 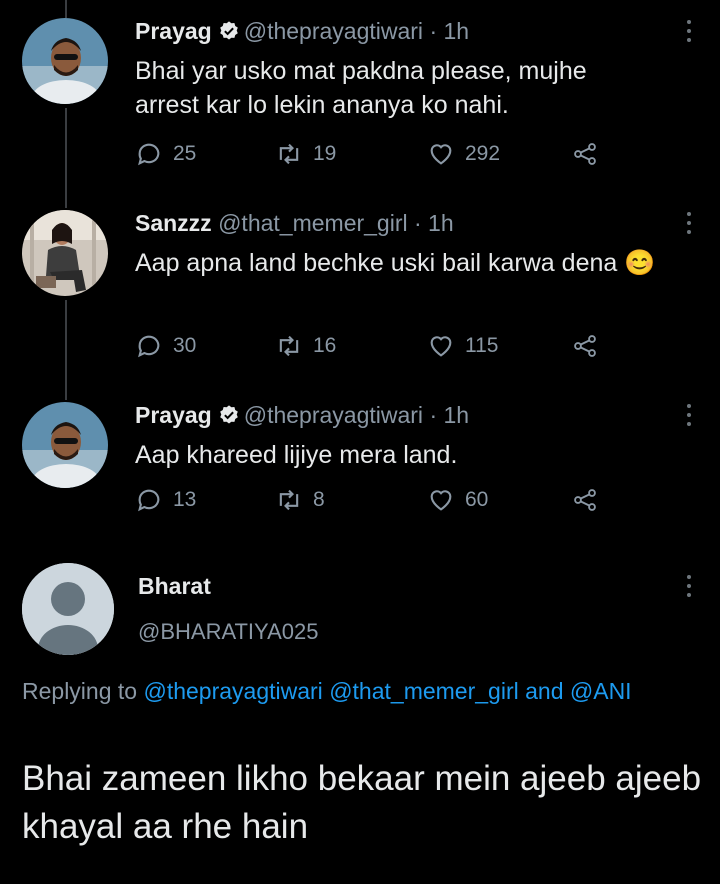 I want to click on retweet-count: 16, so click(x=325, y=345).